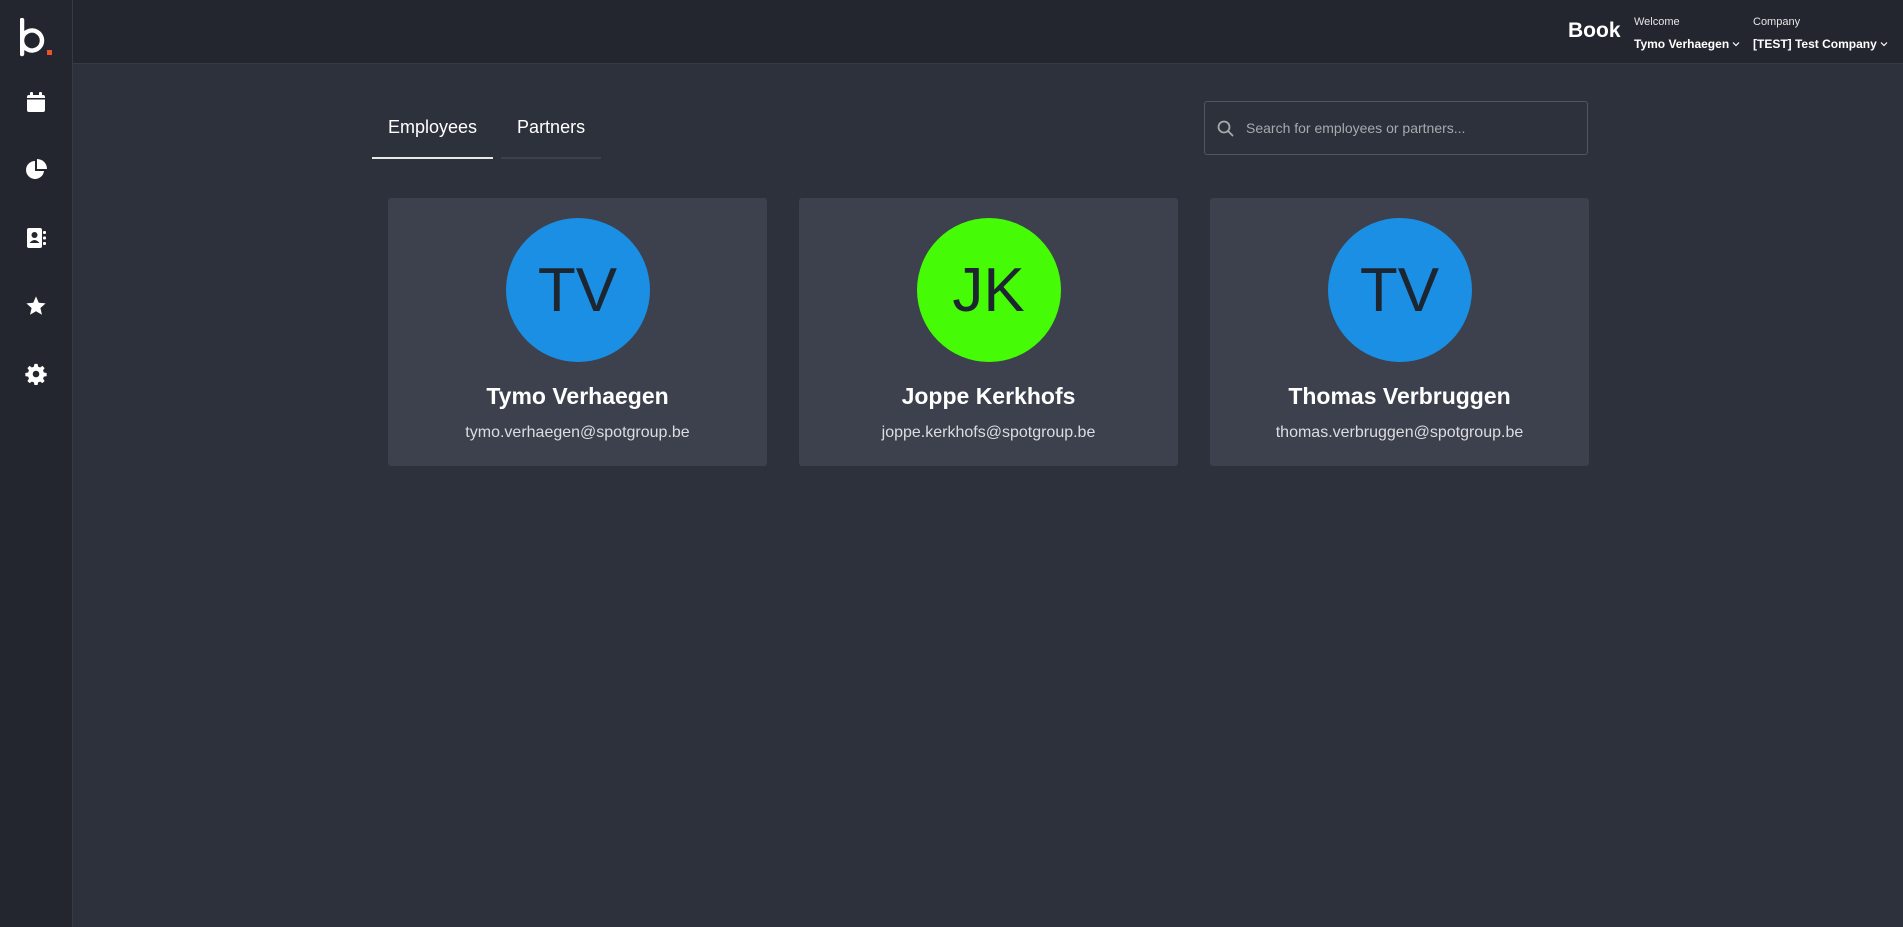 Image resolution: width=1903 pixels, height=927 pixels. What do you see at coordinates (1657, 22) in the screenshot?
I see `welcome-label: Welcome` at bounding box center [1657, 22].